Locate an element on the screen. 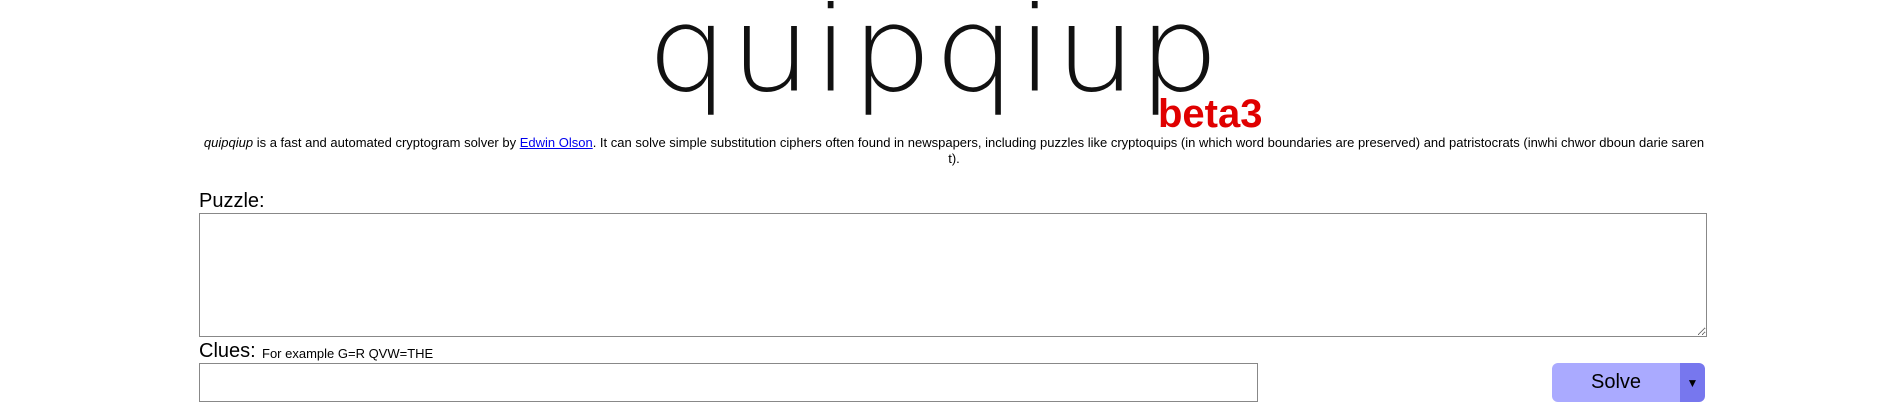 This screenshot has height=403, width=1899. solve-options-dropdown: ▼ is located at coordinates (1692, 382).